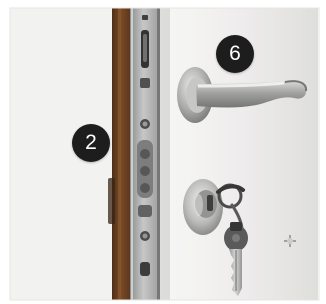  I want to click on handle-callout-badge: 6, so click(235, 54).